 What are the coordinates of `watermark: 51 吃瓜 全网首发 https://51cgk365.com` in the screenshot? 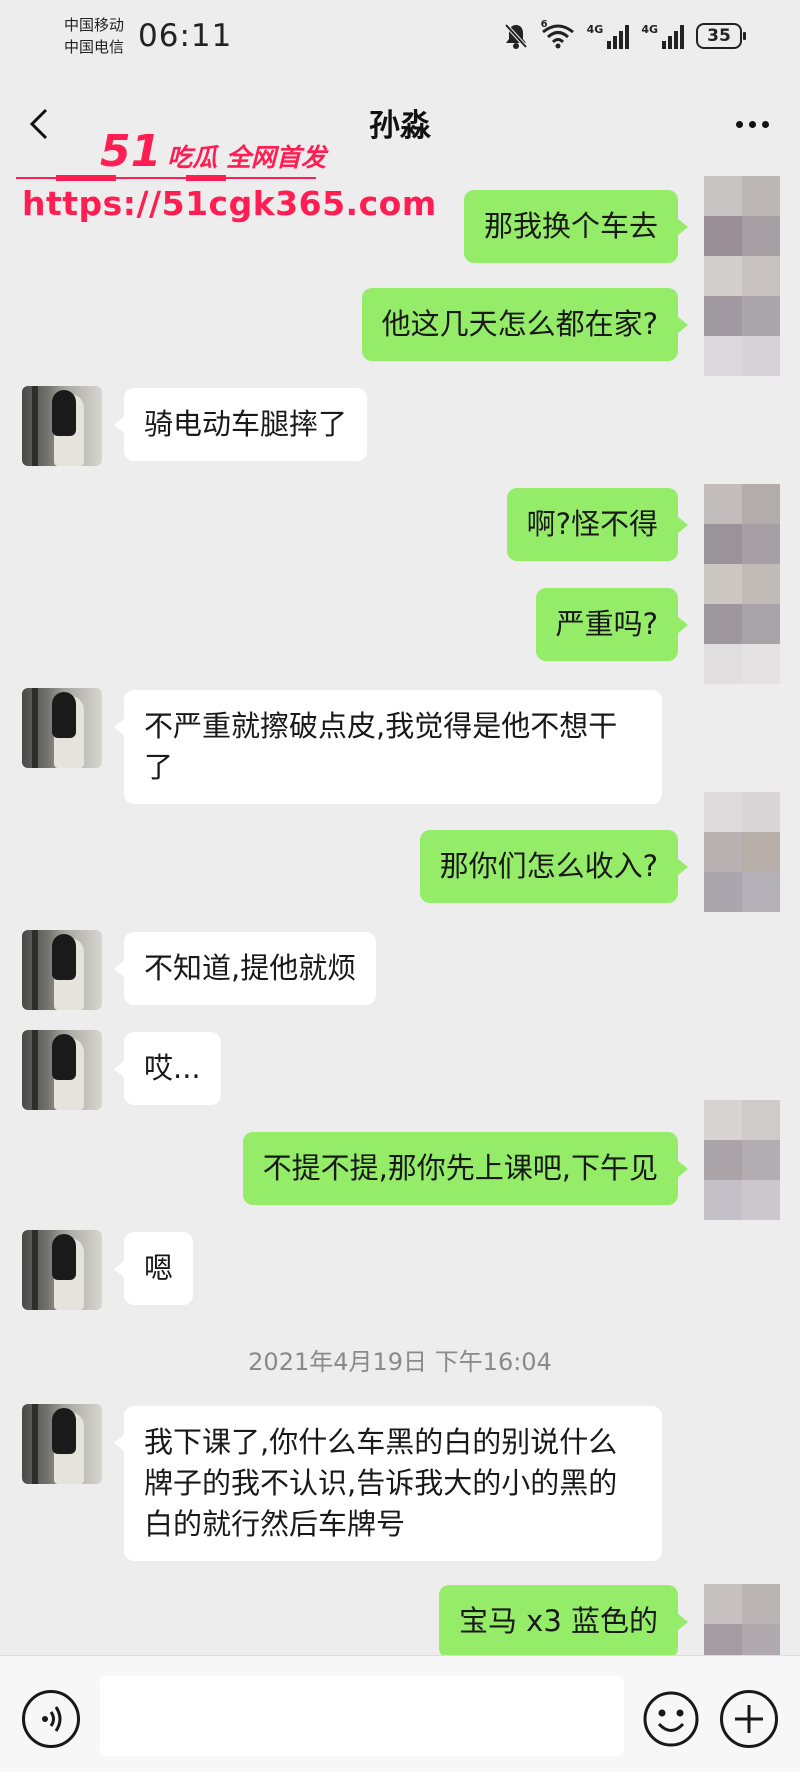 It's located at (225, 178).